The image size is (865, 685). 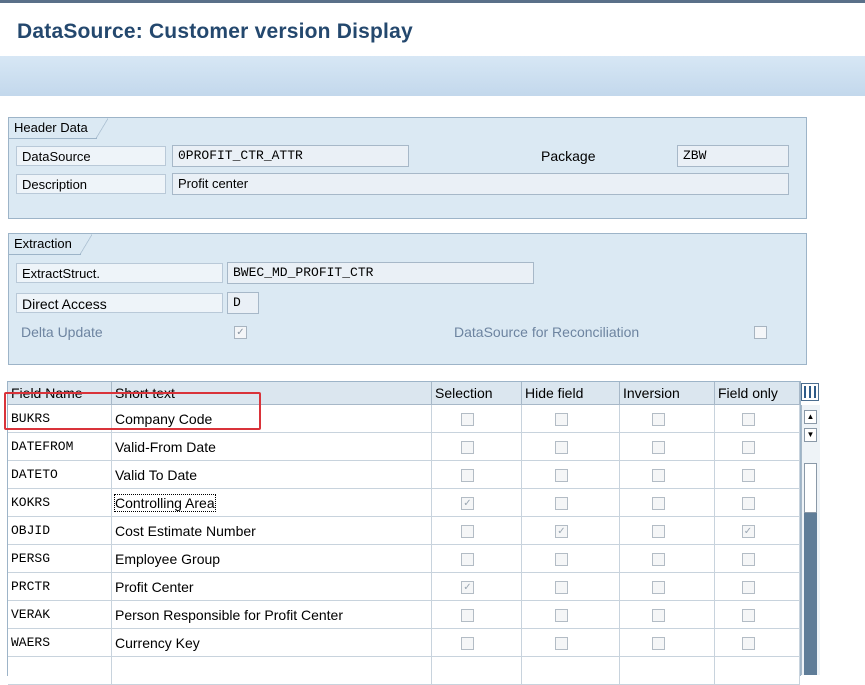 What do you see at coordinates (60, 643) in the screenshot?
I see `field-name-cell: WAERS` at bounding box center [60, 643].